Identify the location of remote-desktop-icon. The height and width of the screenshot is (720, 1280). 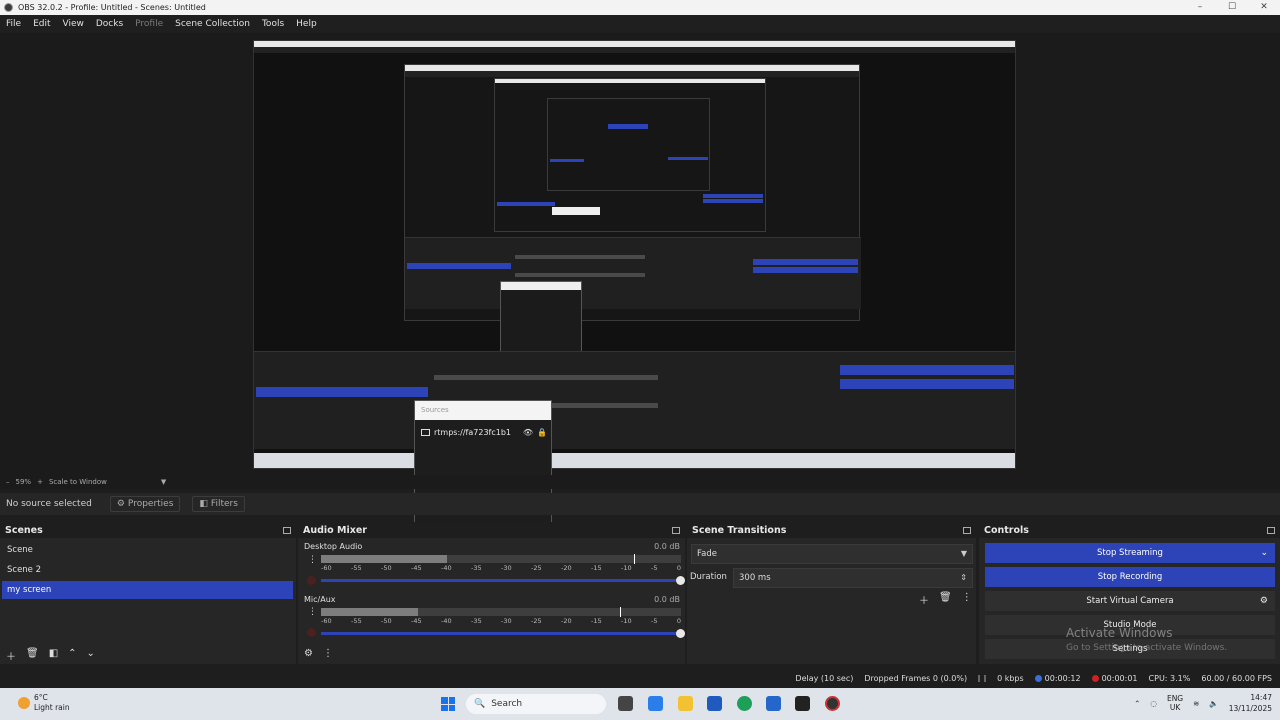
(773, 703).